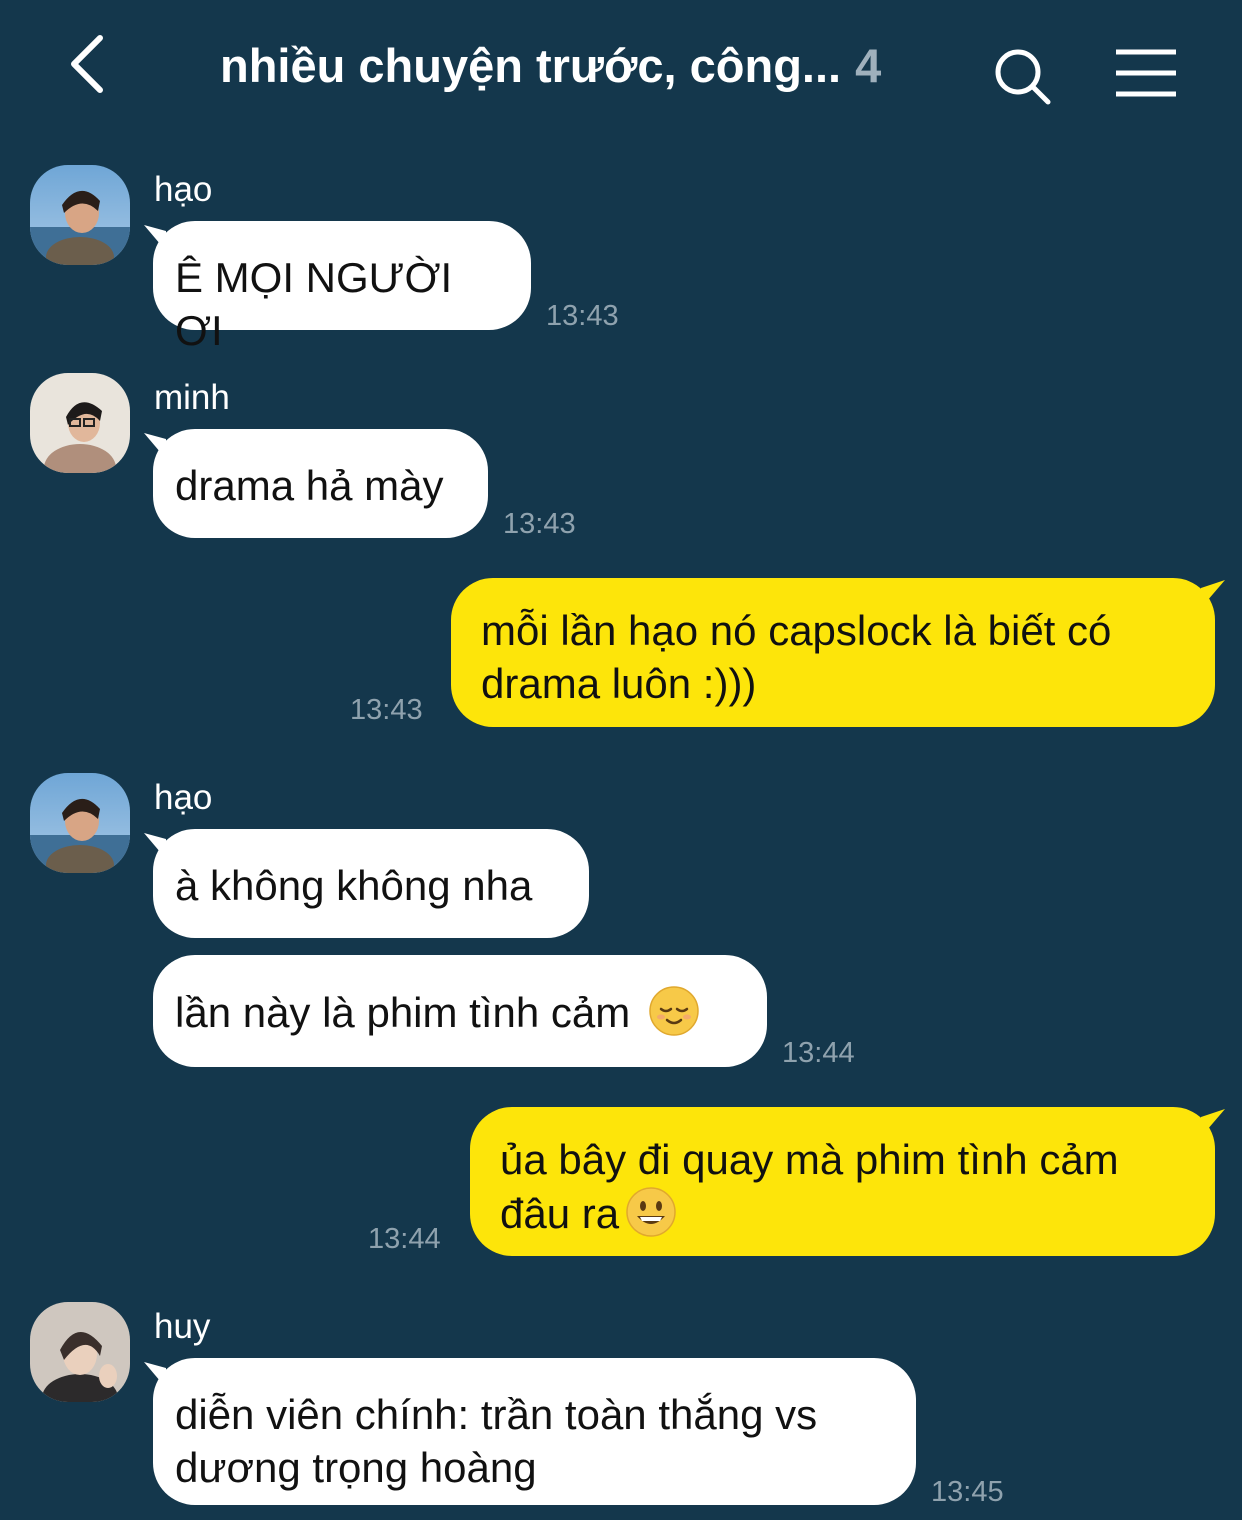  I want to click on message-bubble-incoming: à không không nha, so click(366, 883).